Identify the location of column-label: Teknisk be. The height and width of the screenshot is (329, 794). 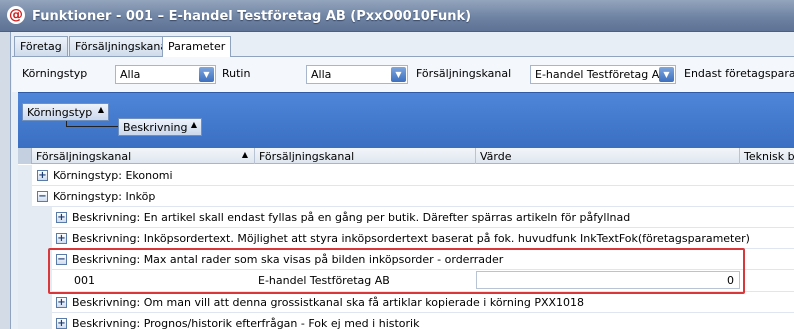
(769, 156).